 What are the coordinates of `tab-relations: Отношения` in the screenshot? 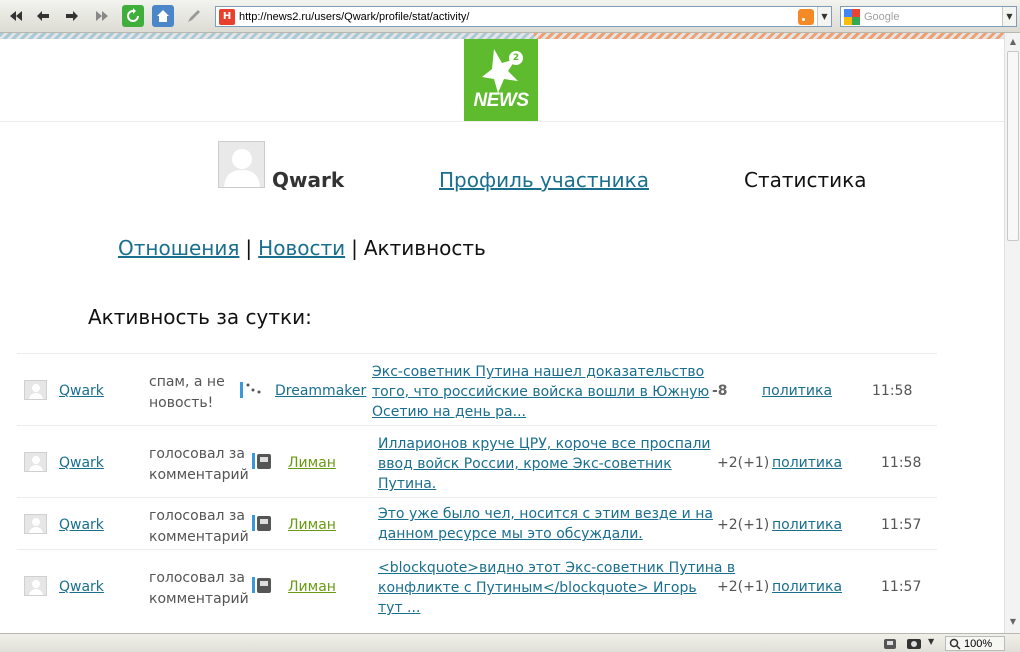 It's located at (178, 248).